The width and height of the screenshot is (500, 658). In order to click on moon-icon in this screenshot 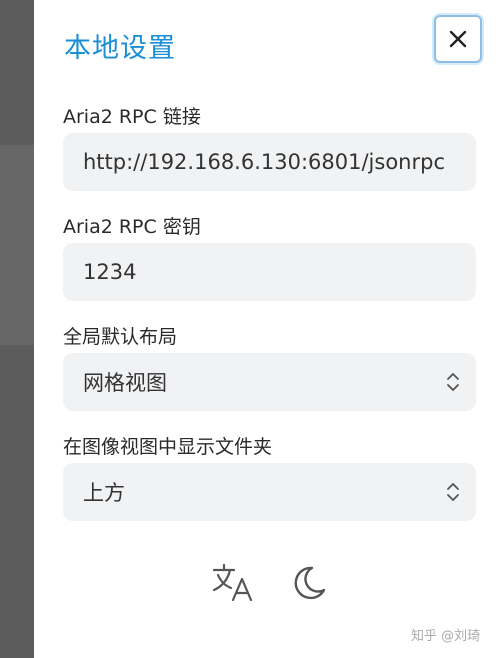, I will do `click(310, 583)`.